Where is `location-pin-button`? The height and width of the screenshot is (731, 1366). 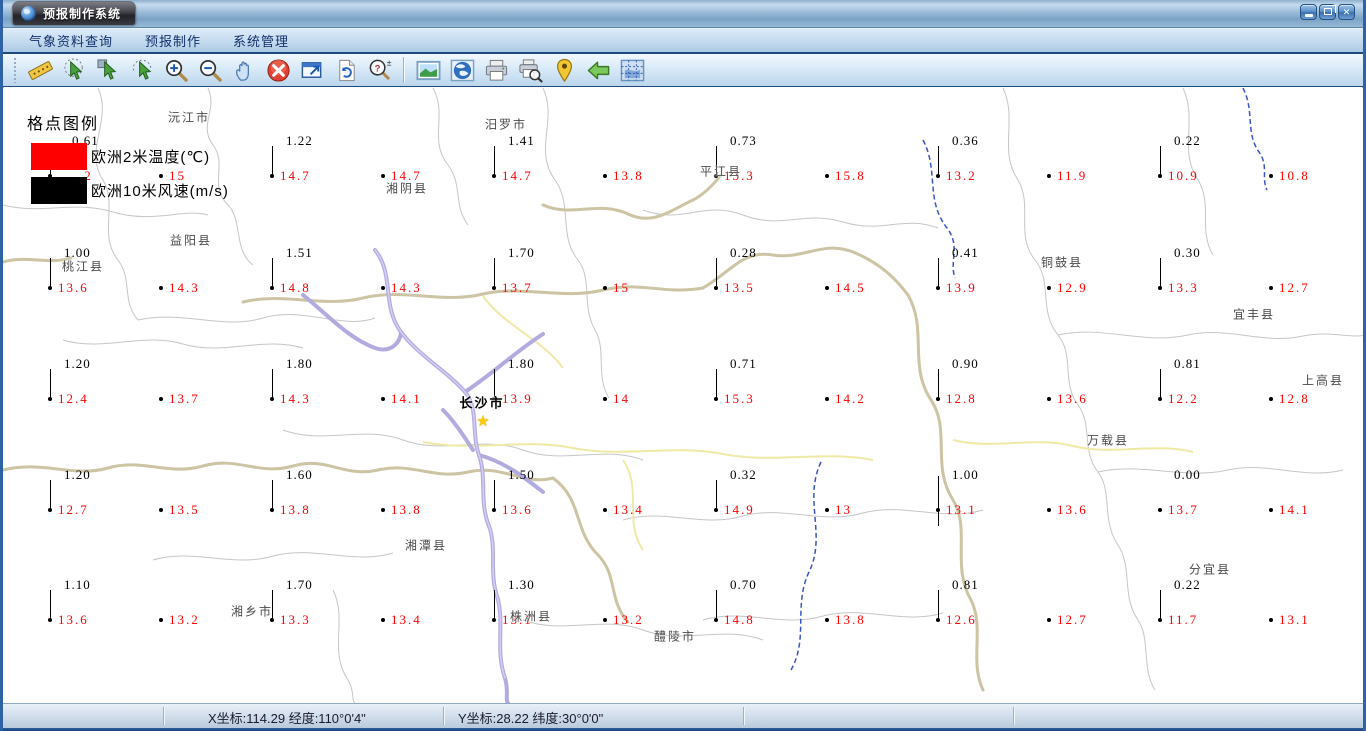
location-pin-button is located at coordinates (564, 70).